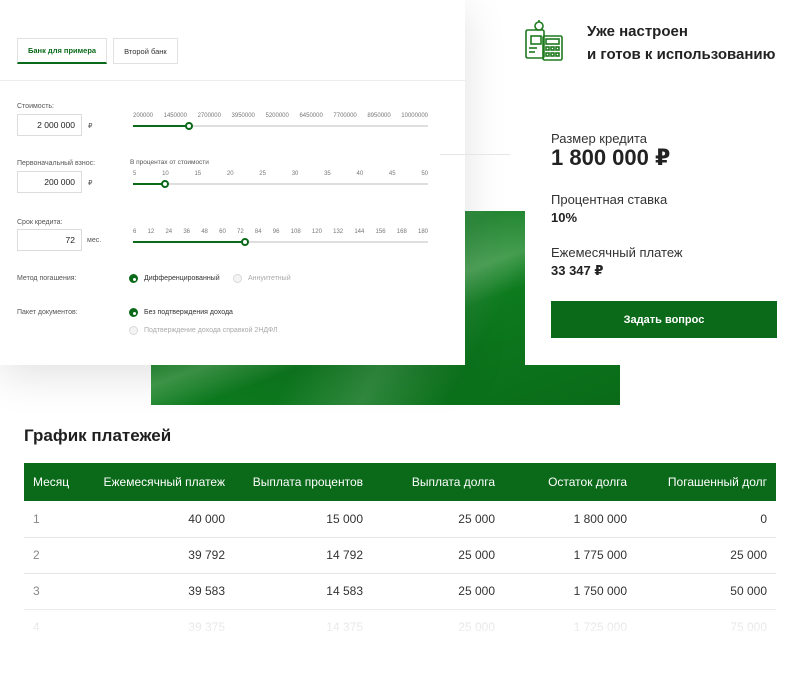  Describe the element at coordinates (706, 591) in the screenshot. I see `table-cell: 50 000` at that location.